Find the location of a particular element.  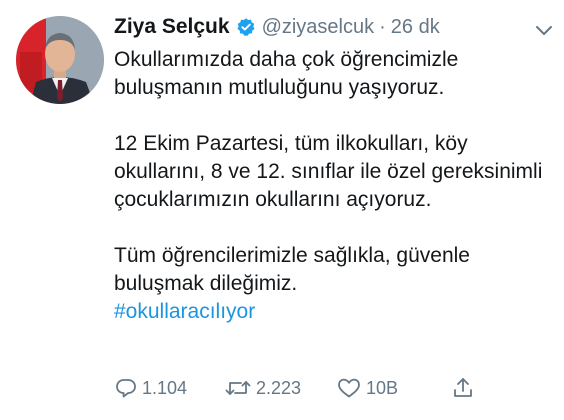

tweet-actions: 1.104 2.223 10B is located at coordinates (334, 388).